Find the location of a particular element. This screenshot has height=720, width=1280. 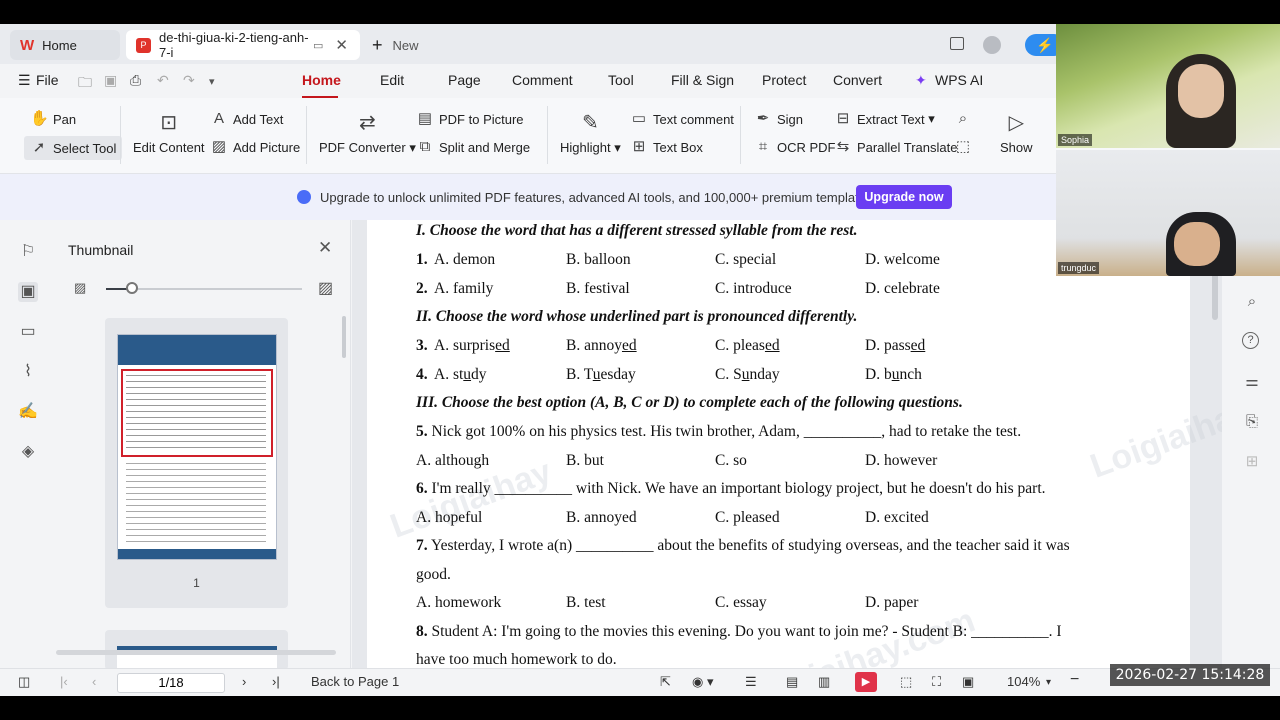

add-picture-button: ▨ Add Picture is located at coordinates (255, 147).